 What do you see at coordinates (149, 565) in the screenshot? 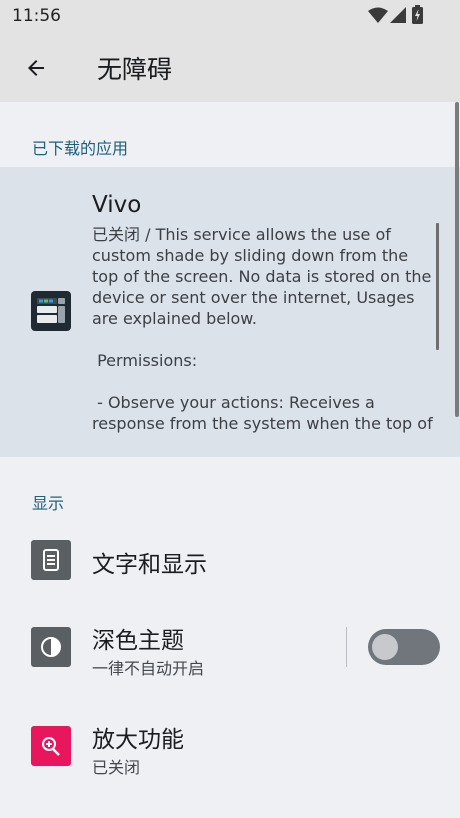
I see `setting-title: 文字和显示` at bounding box center [149, 565].